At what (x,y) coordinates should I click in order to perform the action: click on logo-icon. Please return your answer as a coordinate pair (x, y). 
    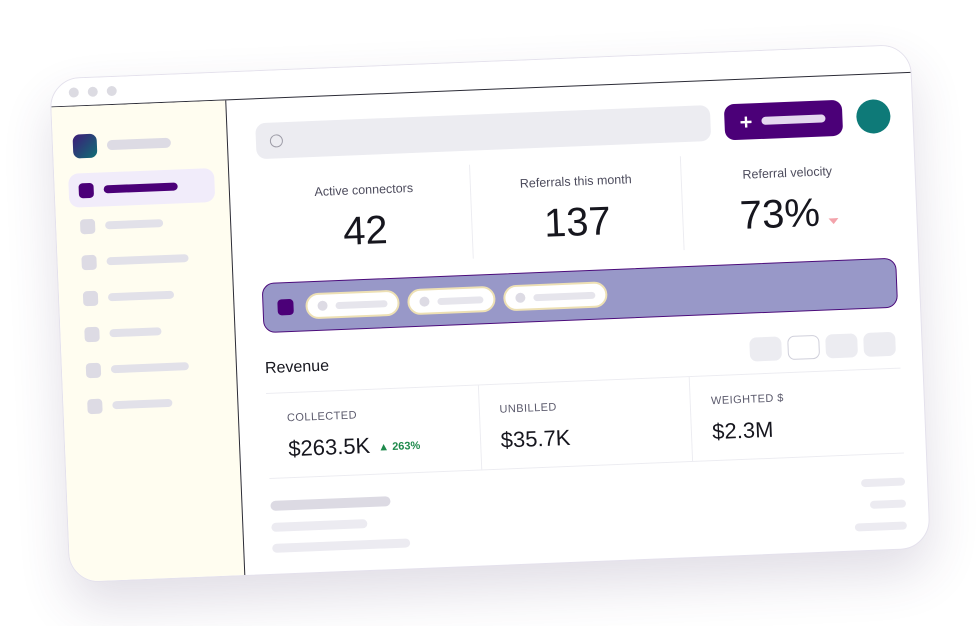
    Looking at the image, I should click on (85, 145).